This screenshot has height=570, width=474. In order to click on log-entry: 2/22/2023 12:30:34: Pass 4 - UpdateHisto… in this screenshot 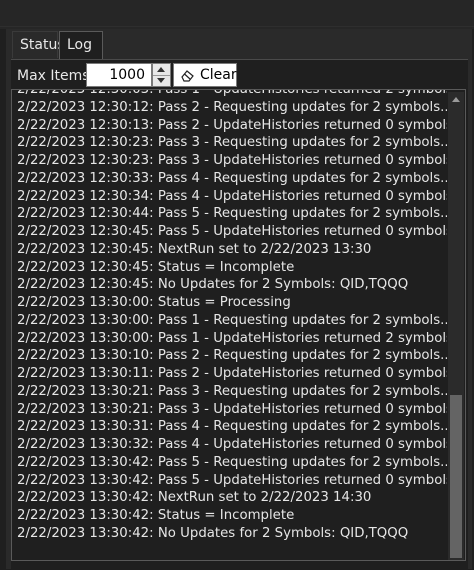, I will do `click(232, 196)`.